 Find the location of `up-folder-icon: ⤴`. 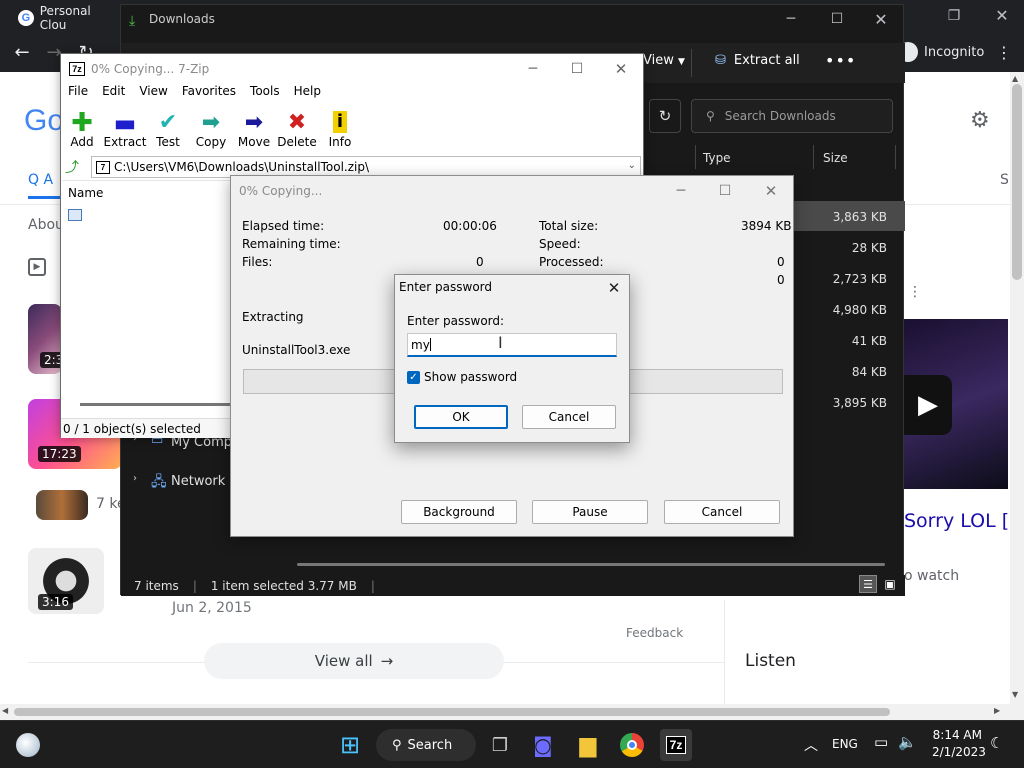

up-folder-icon: ⤴ is located at coordinates (76, 167).